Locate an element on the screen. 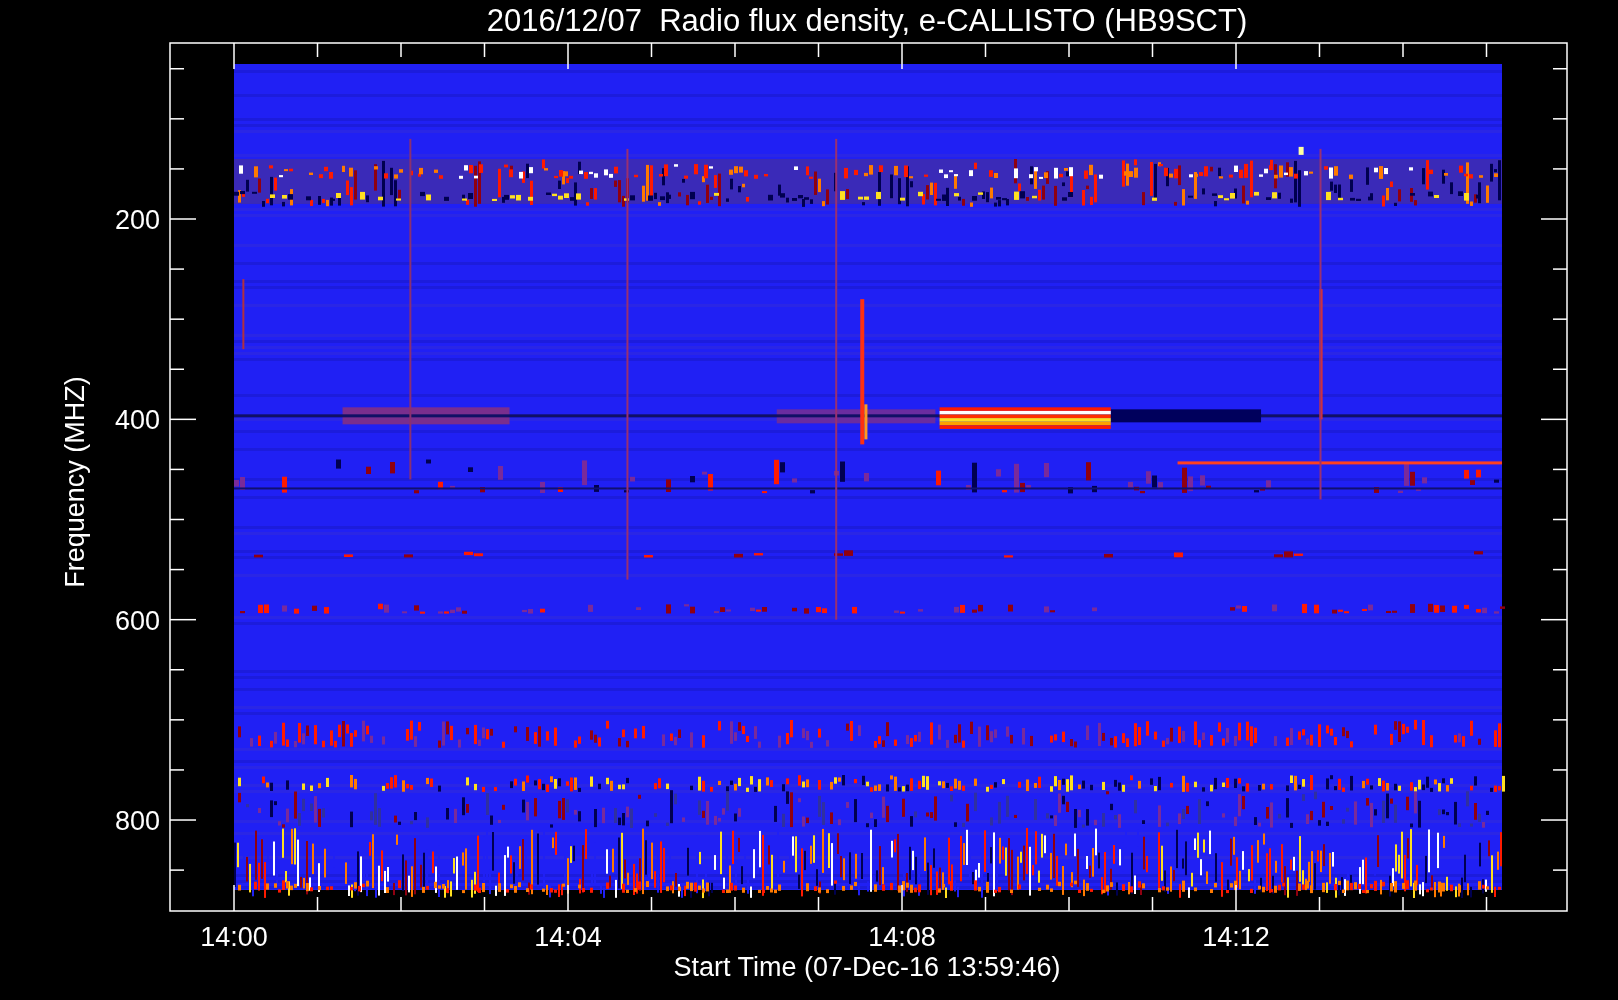  tick-label: 14:04 is located at coordinates (568, 937).